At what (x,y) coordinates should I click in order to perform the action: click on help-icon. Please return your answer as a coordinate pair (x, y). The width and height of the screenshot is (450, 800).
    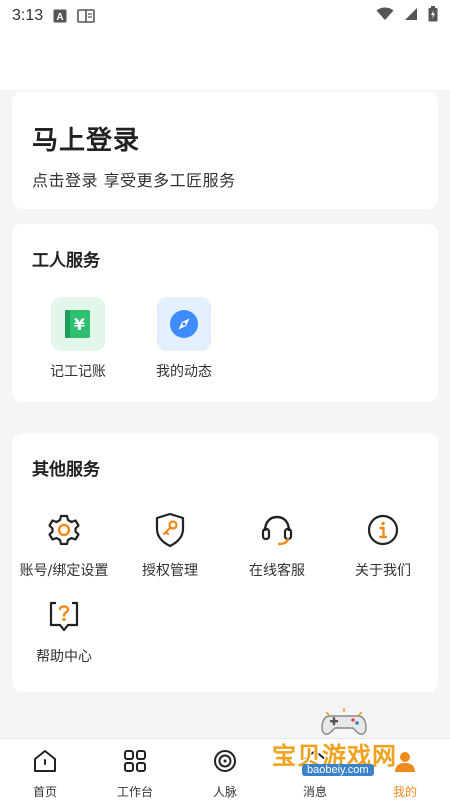
    Looking at the image, I should click on (64, 616).